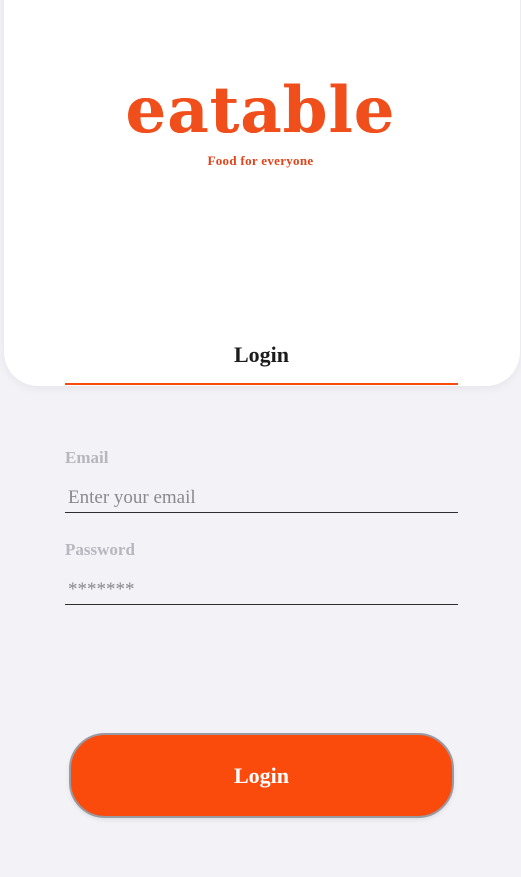 Image resolution: width=521 pixels, height=877 pixels. I want to click on logo: eatable, so click(260, 111).